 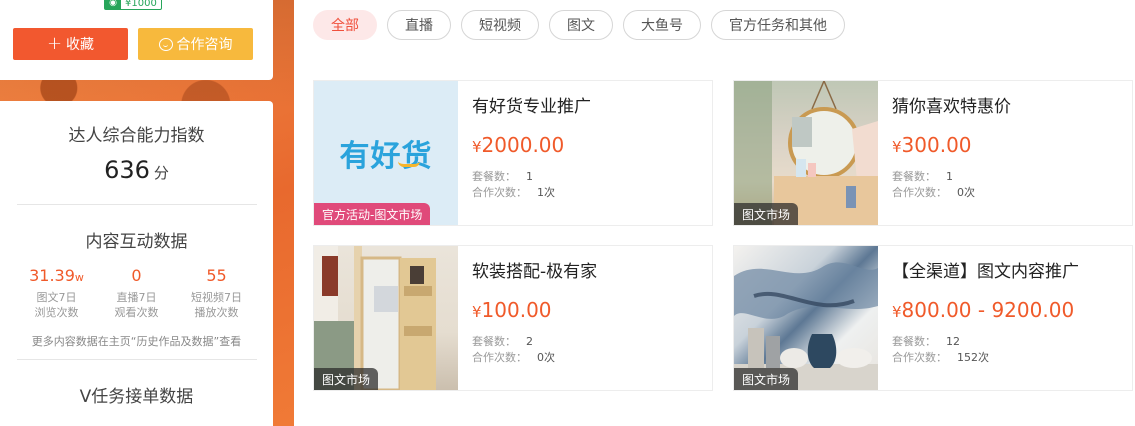 I want to click on service-thumbnail: 有好货 官方活动-图文市场, so click(x=386, y=153).